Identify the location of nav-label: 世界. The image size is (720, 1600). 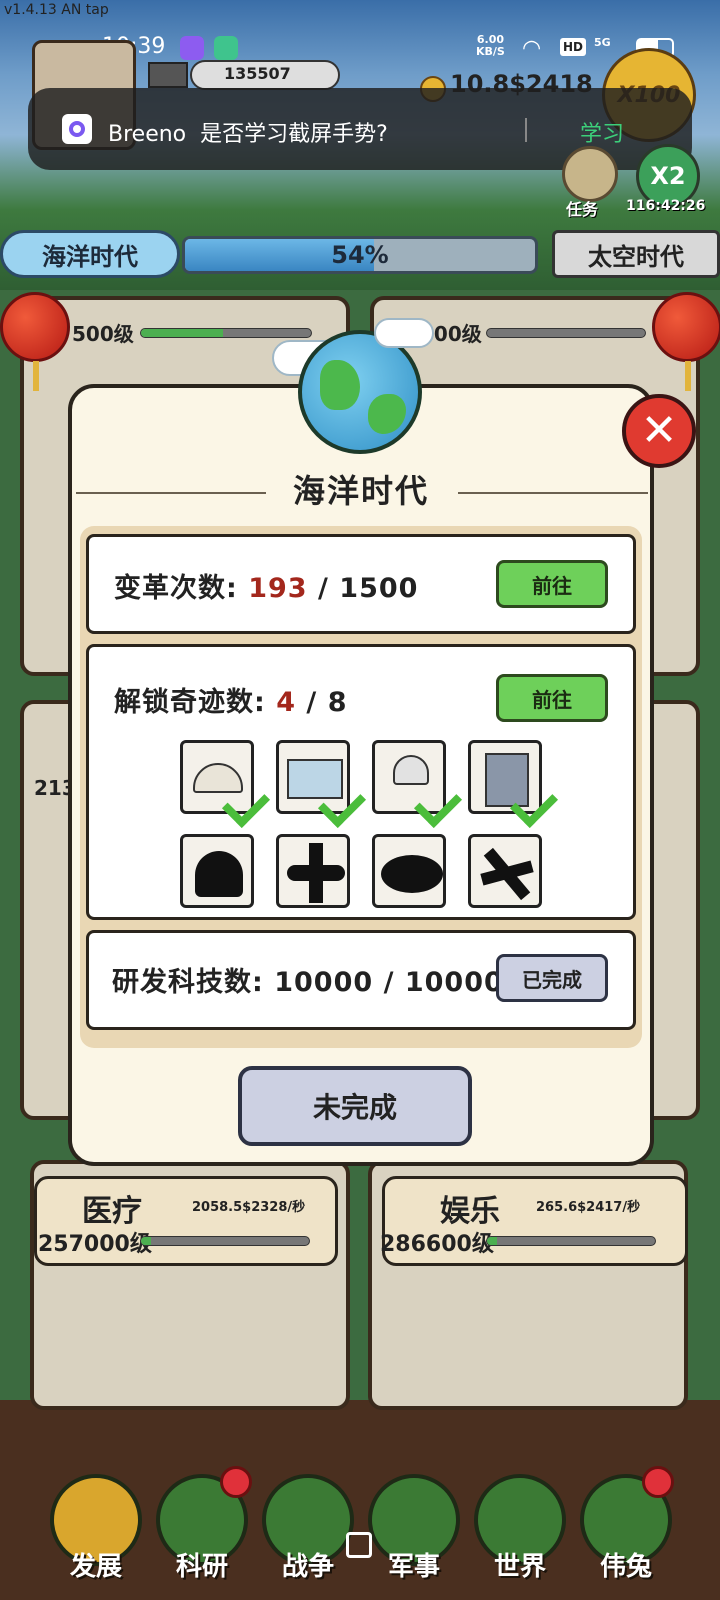
(519, 1567).